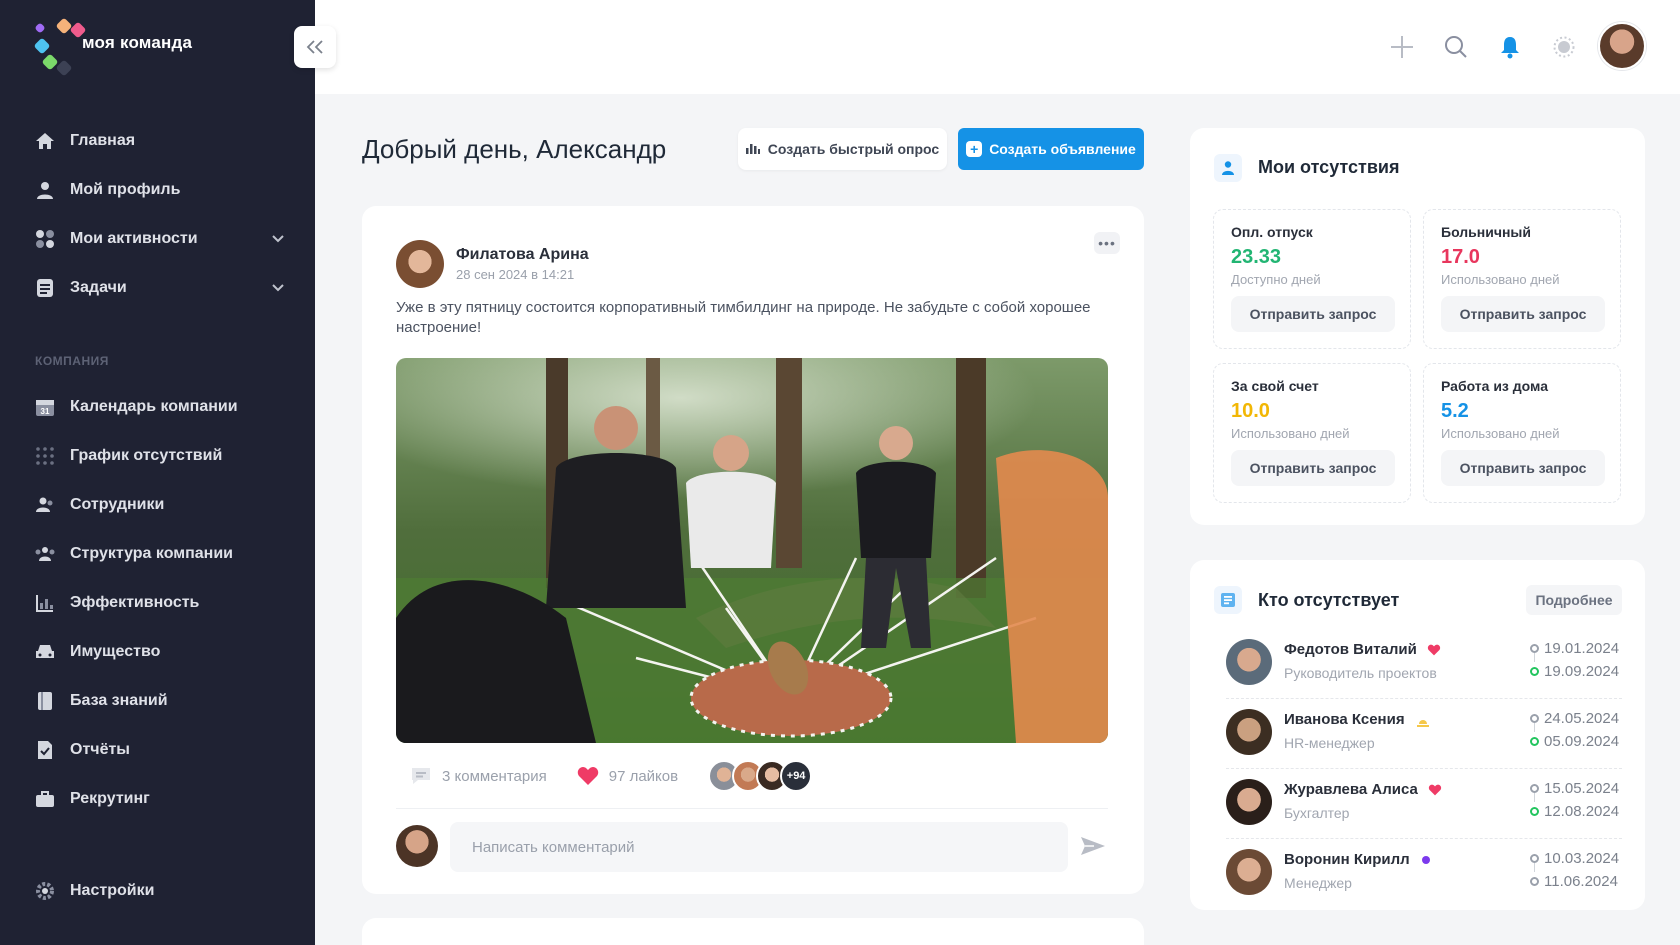  I want to click on sun-theme-icon, so click(1564, 47).